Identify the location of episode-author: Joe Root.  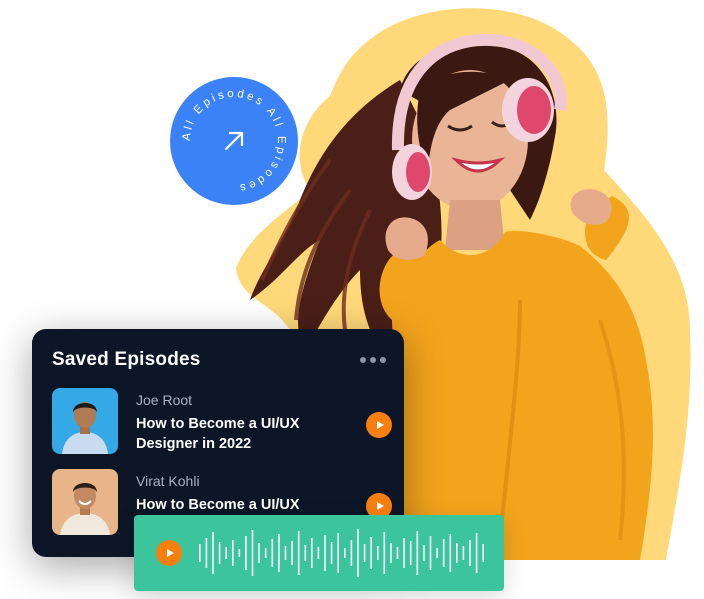
(164, 400).